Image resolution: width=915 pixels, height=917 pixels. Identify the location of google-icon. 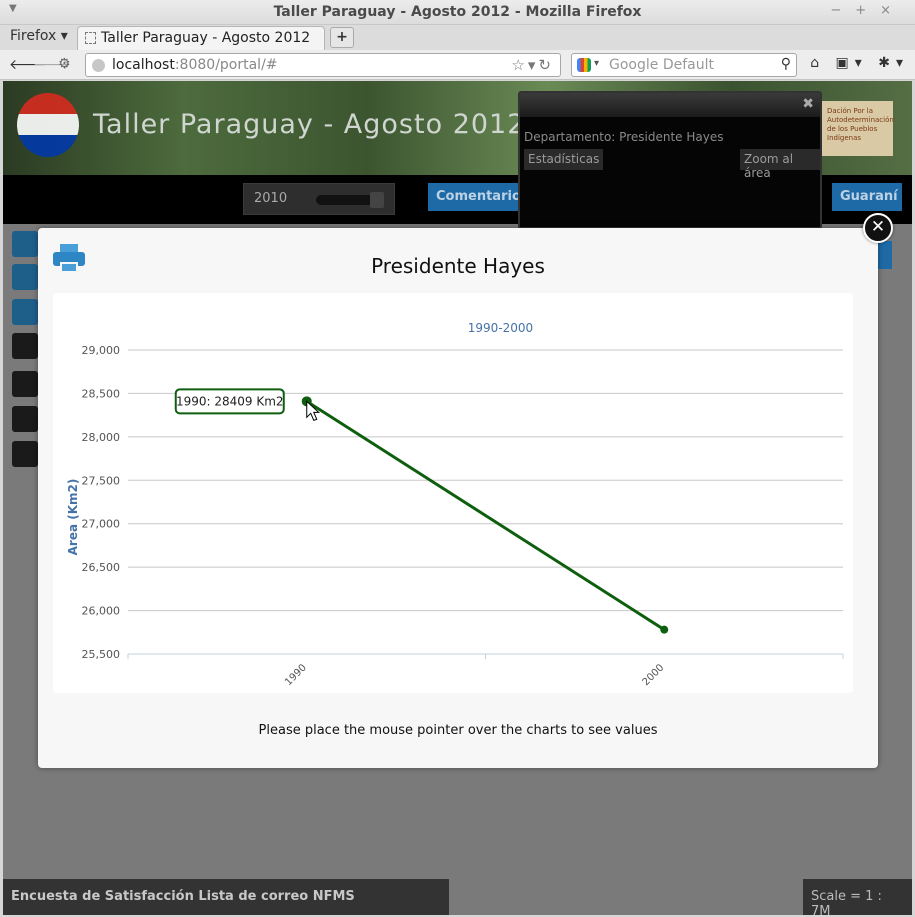
(584, 65).